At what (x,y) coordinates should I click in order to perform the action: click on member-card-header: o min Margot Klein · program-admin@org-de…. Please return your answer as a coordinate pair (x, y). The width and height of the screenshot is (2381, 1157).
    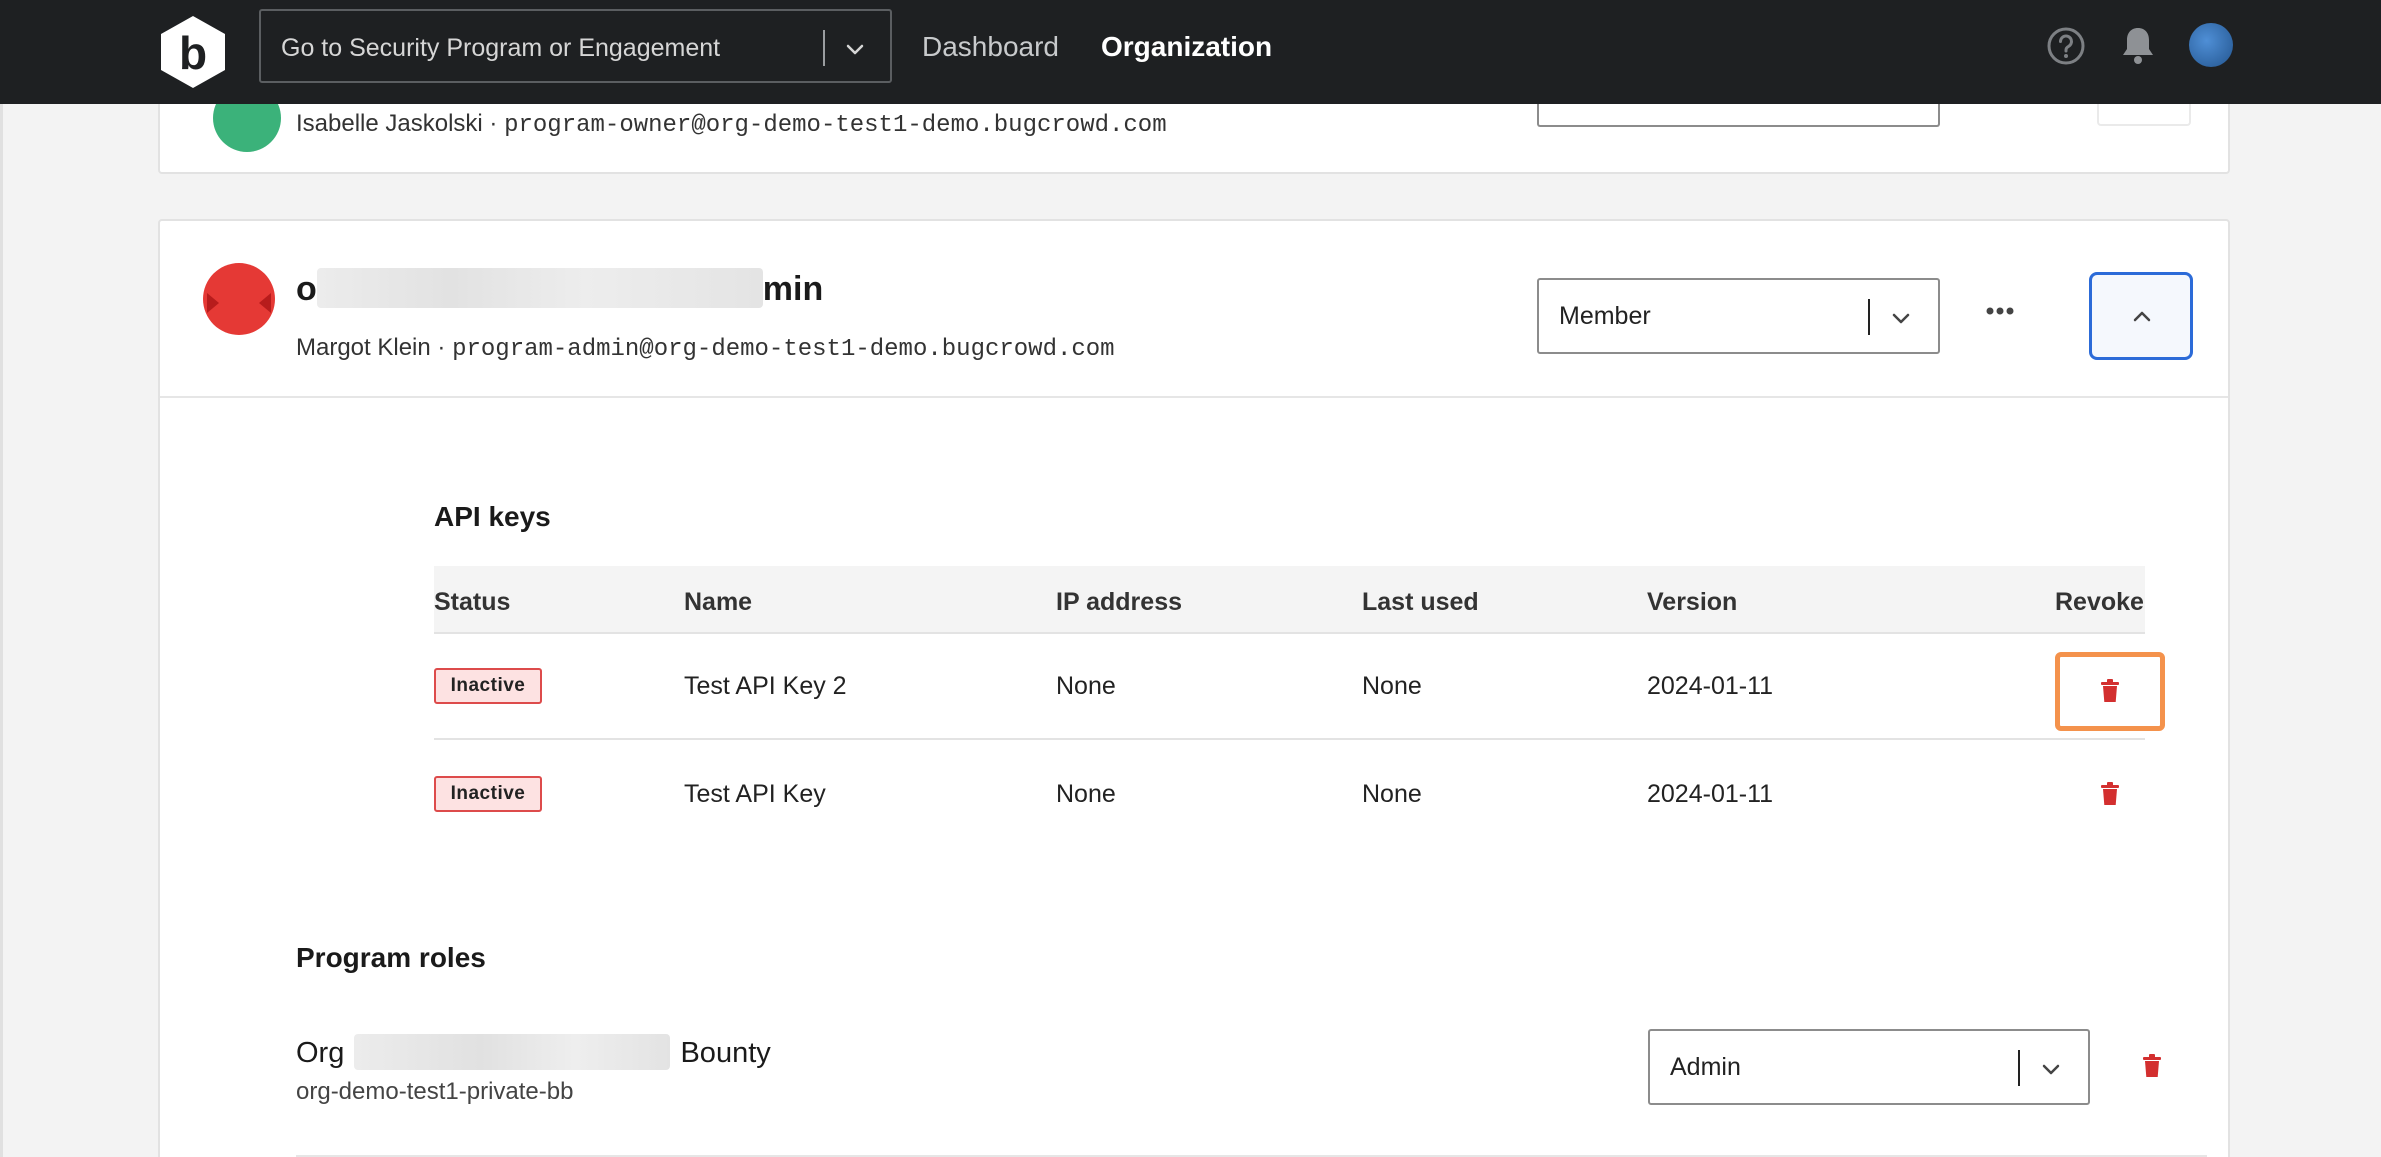
    Looking at the image, I should click on (1194, 309).